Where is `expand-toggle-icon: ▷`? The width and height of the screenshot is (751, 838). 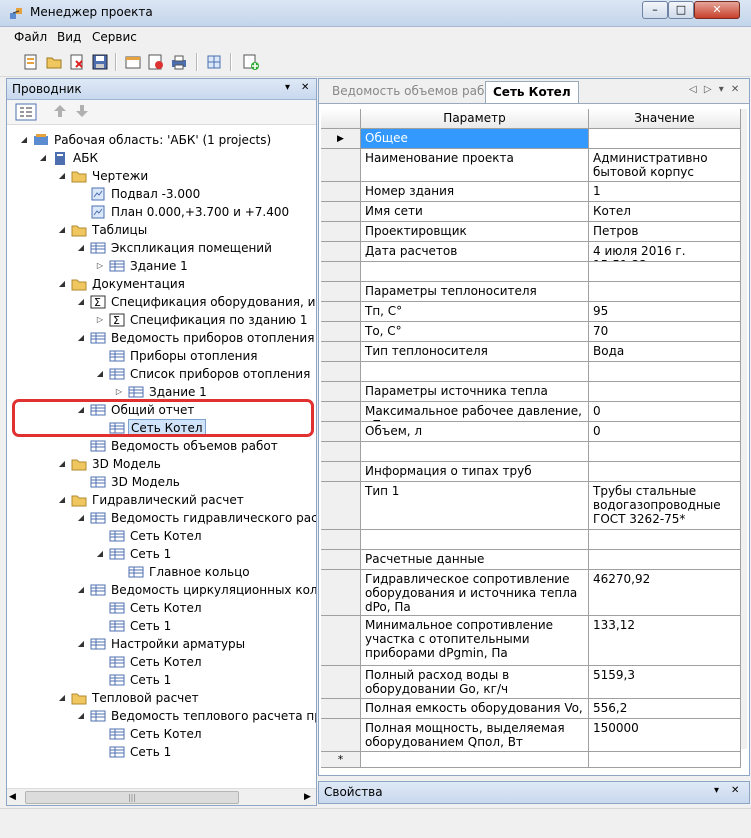
expand-toggle-icon: ▷ is located at coordinates (100, 266).